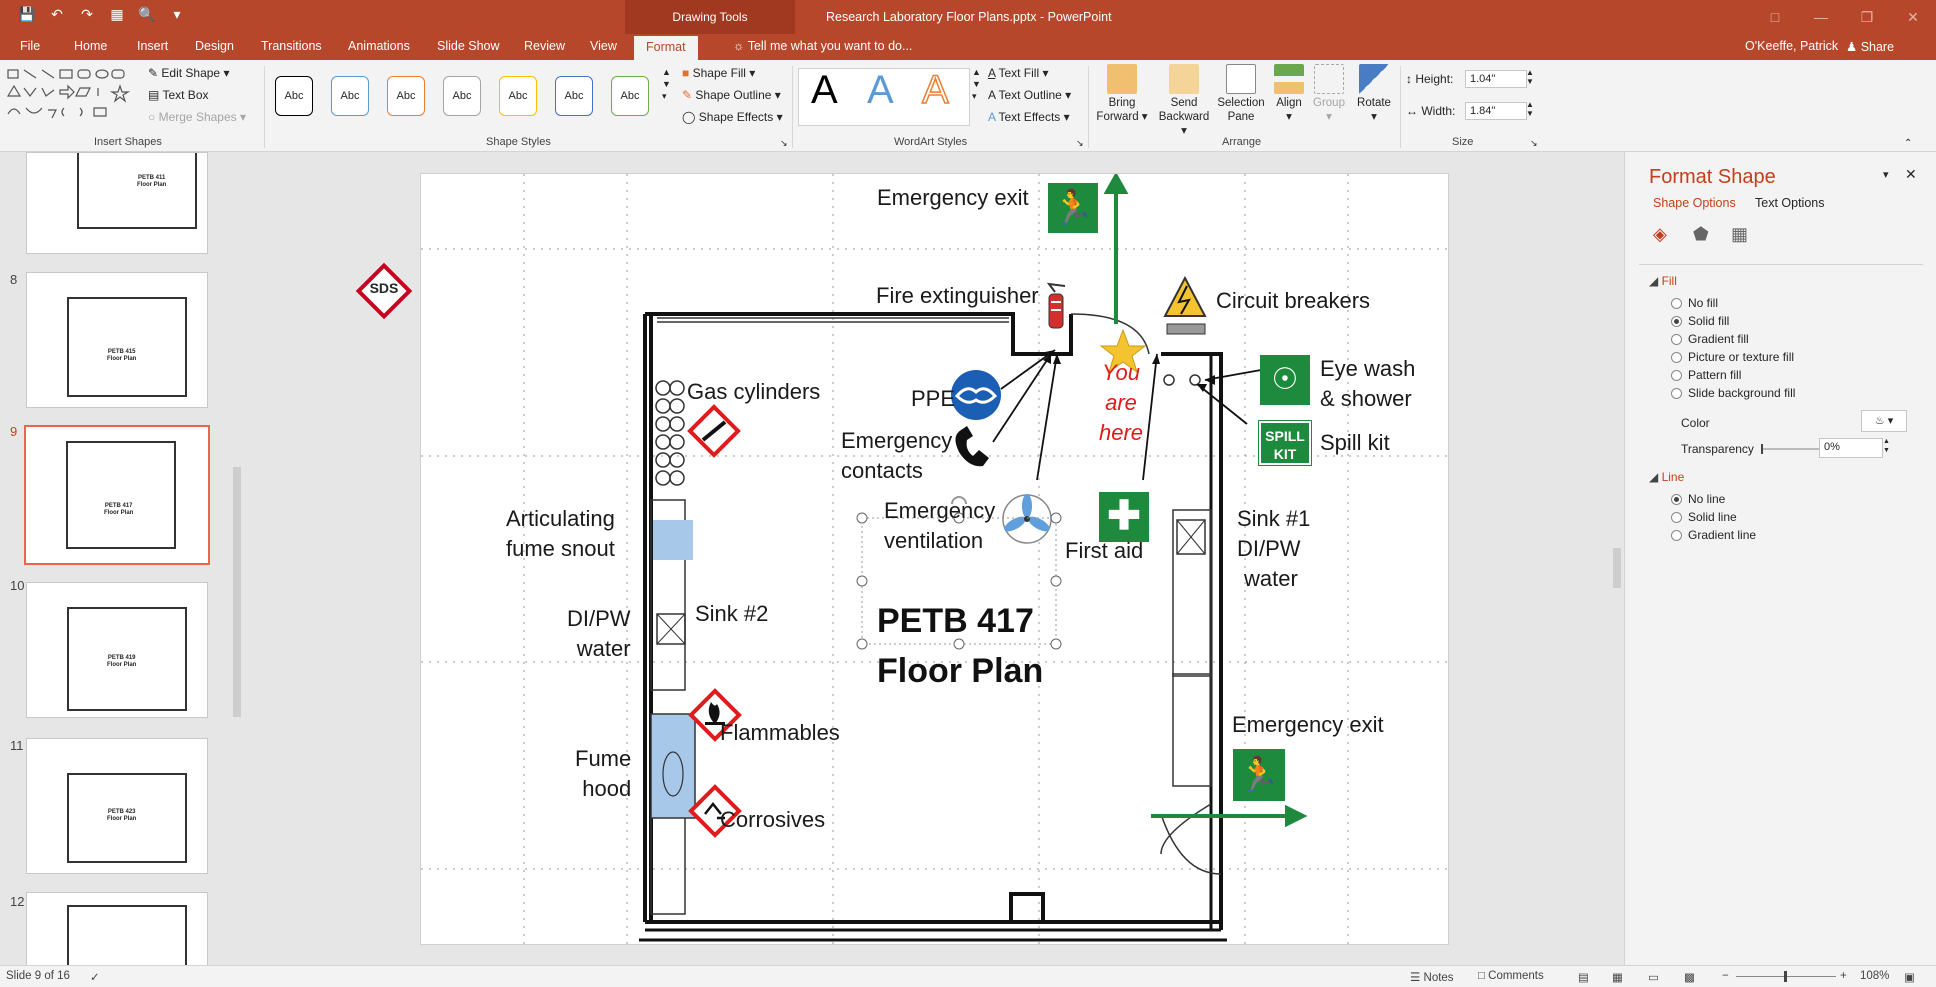  I want to click on tab-file: File, so click(30, 46).